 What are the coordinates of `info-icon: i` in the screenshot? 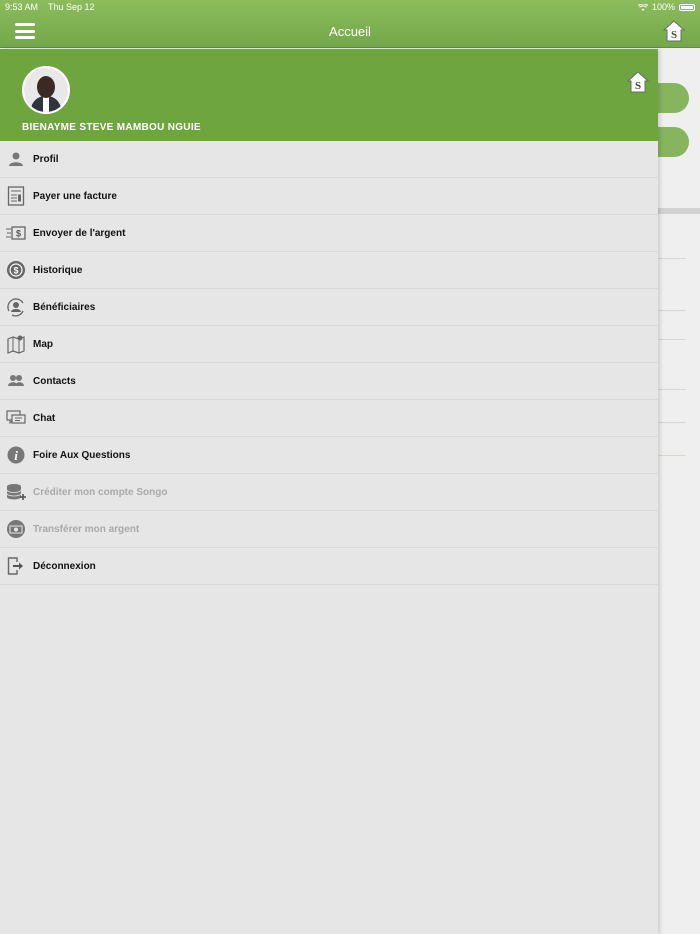 It's located at (16, 455).